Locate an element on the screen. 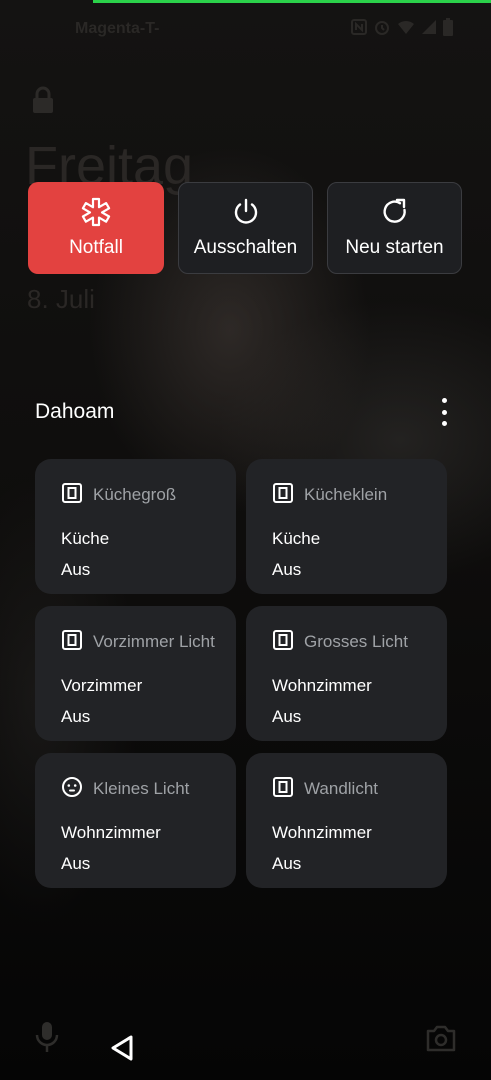 The width and height of the screenshot is (491, 1080). device-name: Grosses Licht is located at coordinates (356, 641).